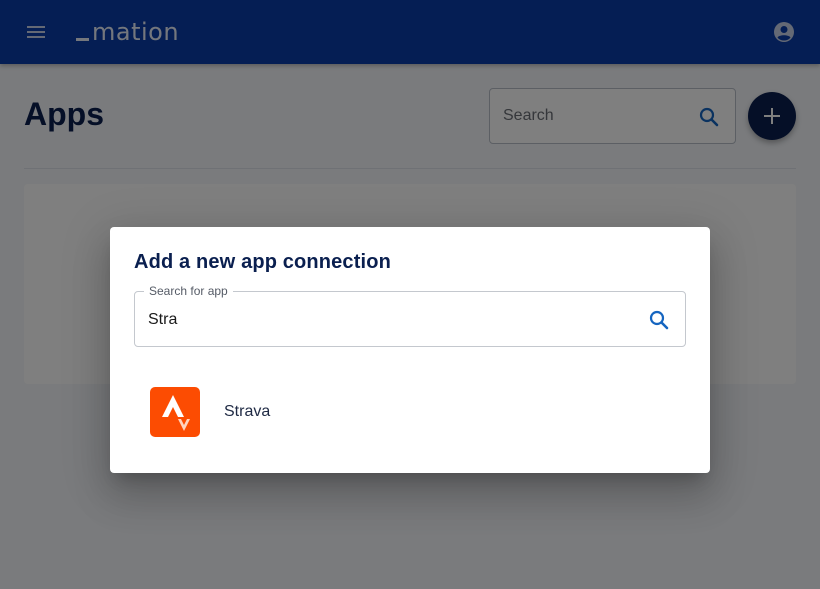  I want to click on app-search-field: Search for app, so click(410, 315).